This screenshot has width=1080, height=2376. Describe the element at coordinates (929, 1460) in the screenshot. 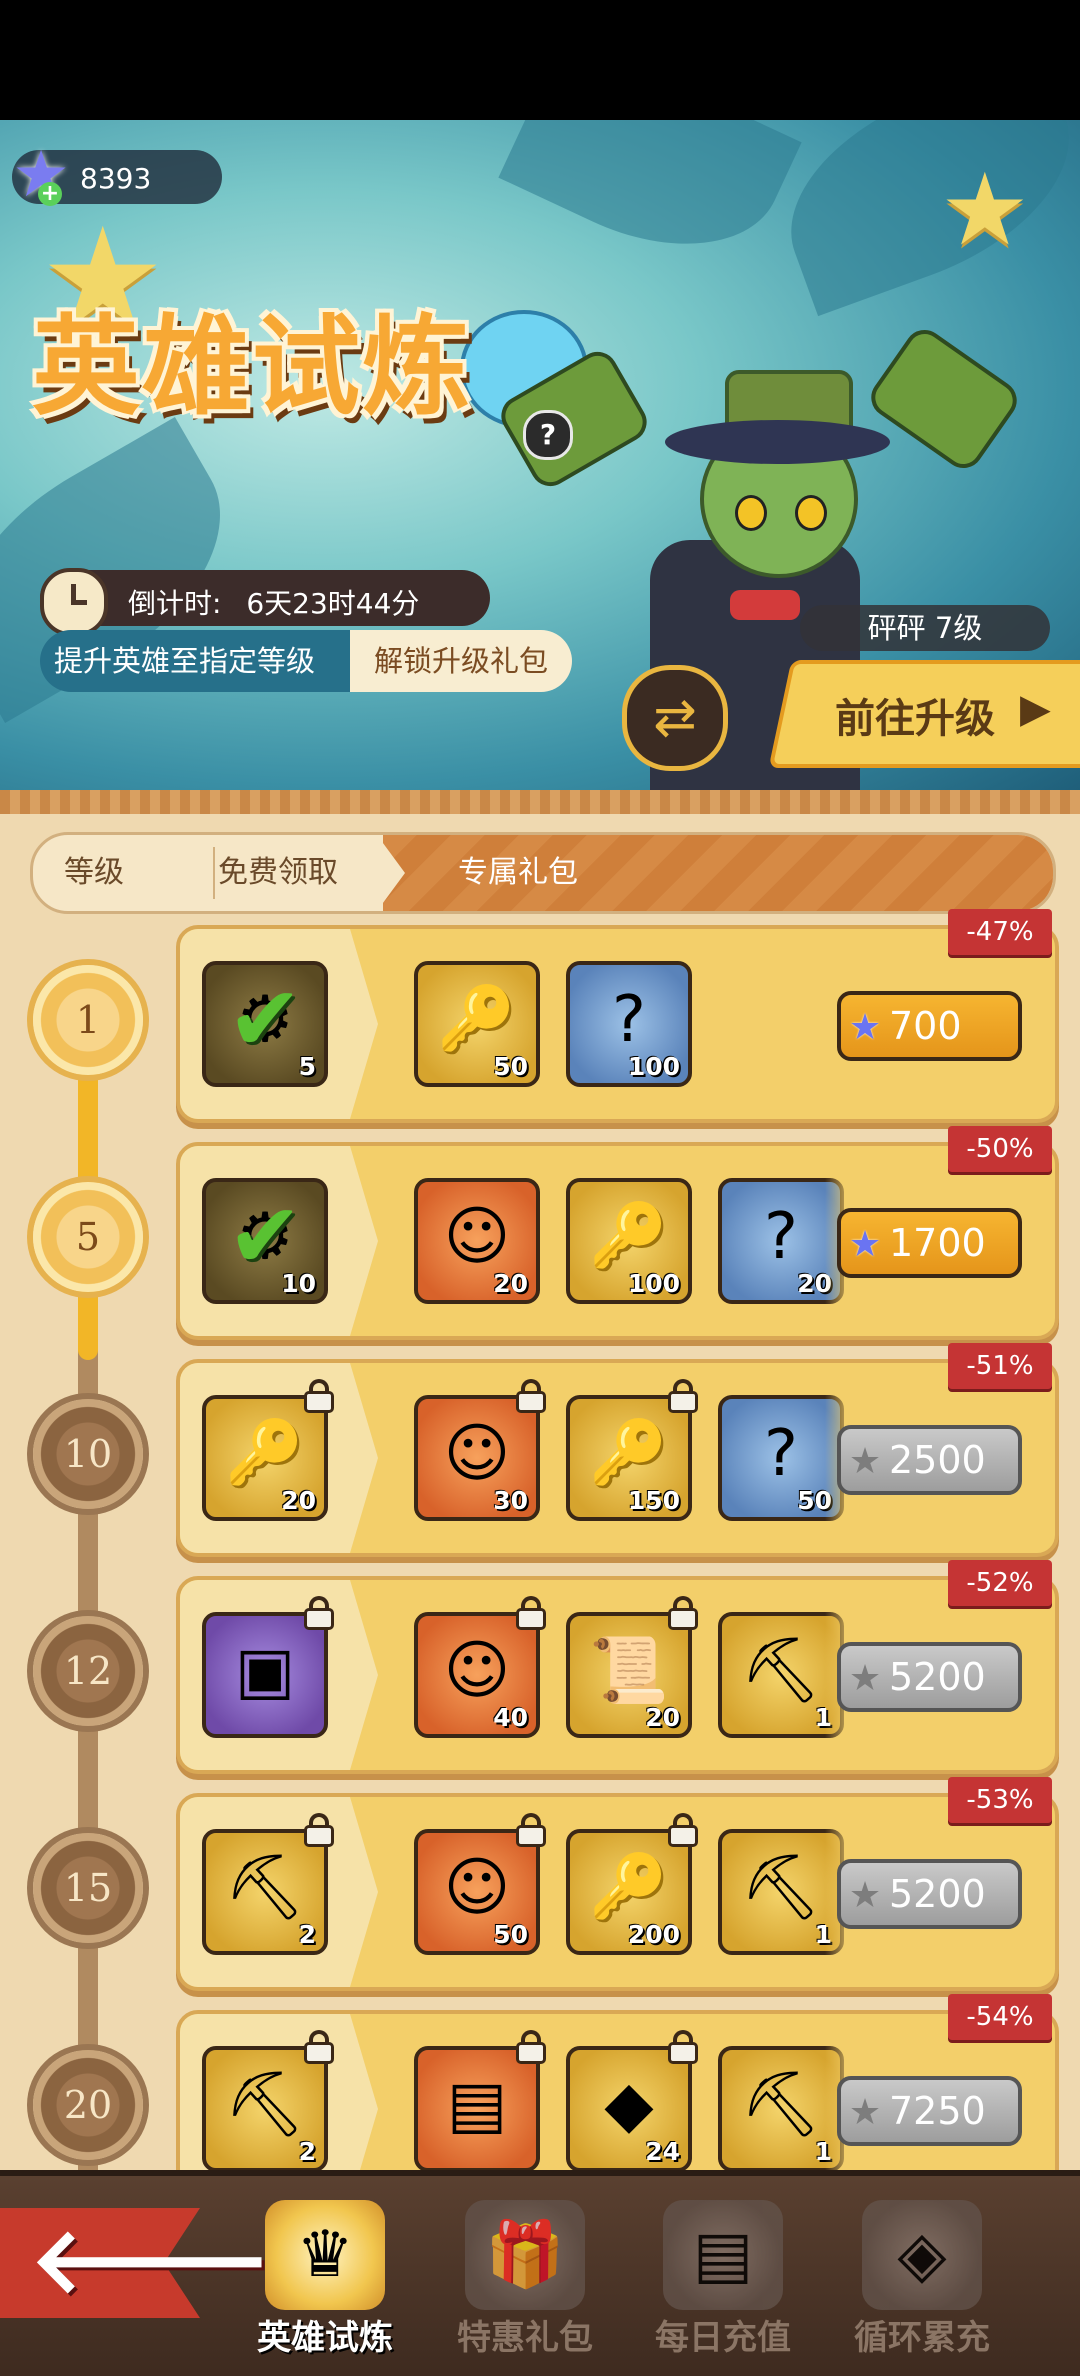

I see `price-button: ★ 2500` at that location.